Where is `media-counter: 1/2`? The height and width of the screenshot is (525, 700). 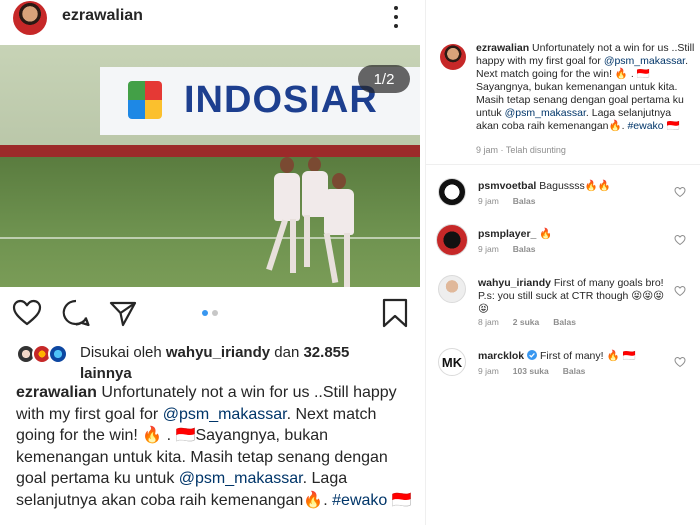 media-counter: 1/2 is located at coordinates (384, 79).